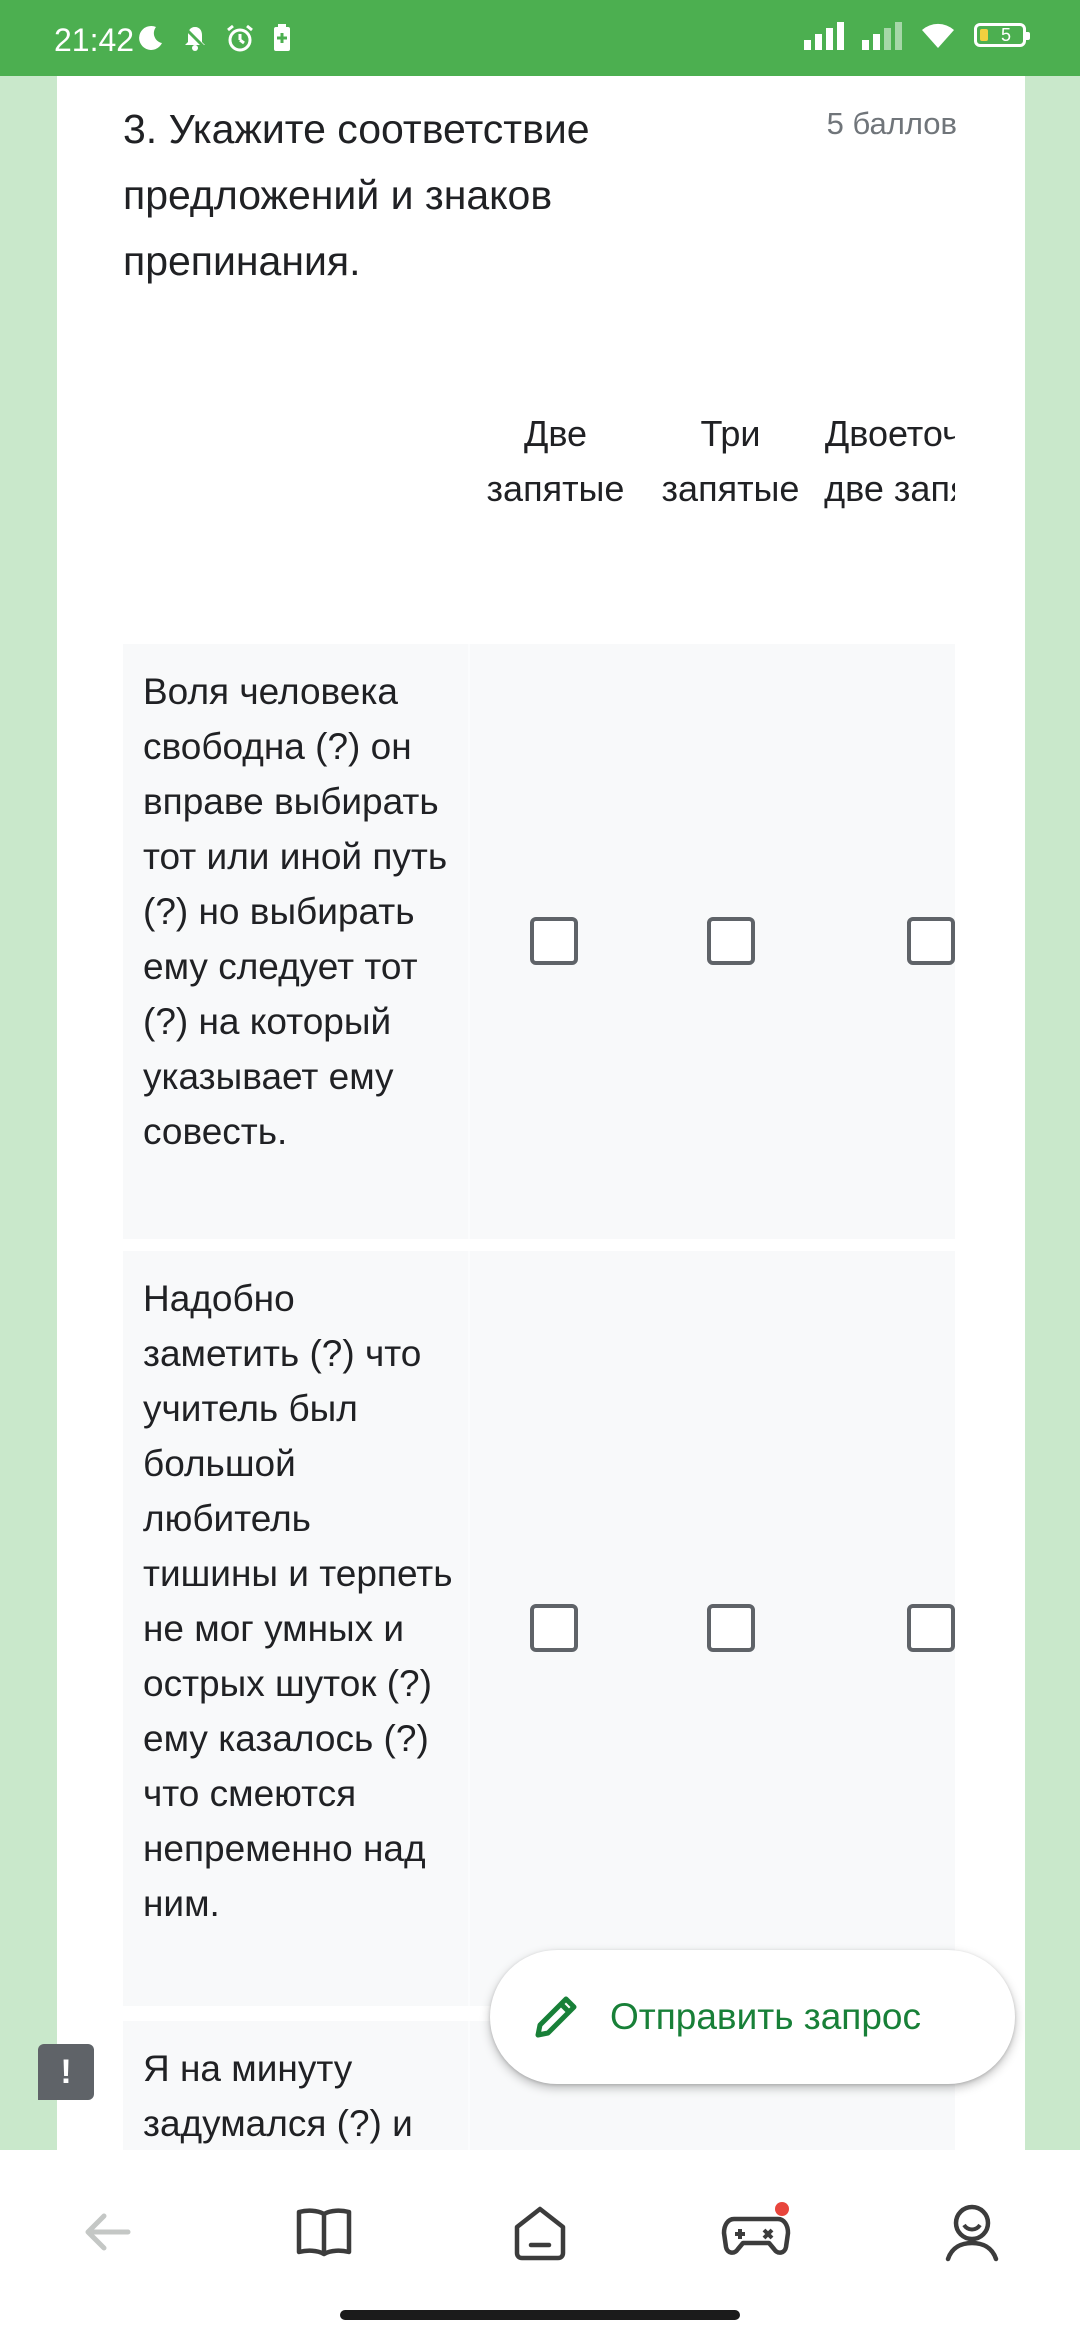 The height and width of the screenshot is (2340, 1080). I want to click on question-points: 5 баллов, so click(891, 123).